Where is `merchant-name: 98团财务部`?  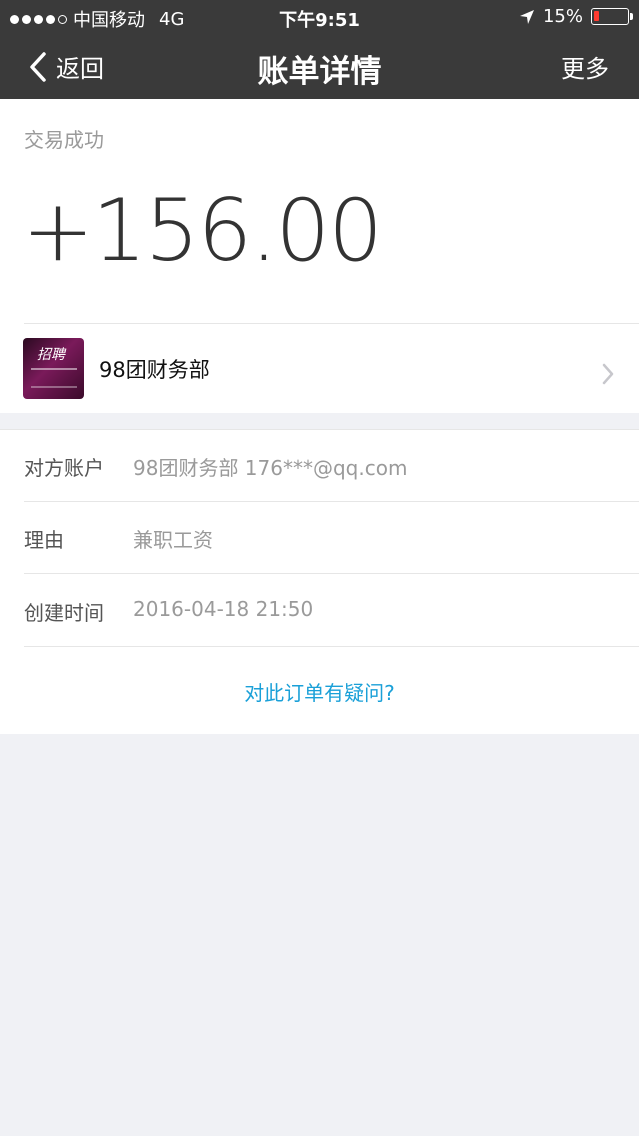 merchant-name: 98团财务部 is located at coordinates (154, 370).